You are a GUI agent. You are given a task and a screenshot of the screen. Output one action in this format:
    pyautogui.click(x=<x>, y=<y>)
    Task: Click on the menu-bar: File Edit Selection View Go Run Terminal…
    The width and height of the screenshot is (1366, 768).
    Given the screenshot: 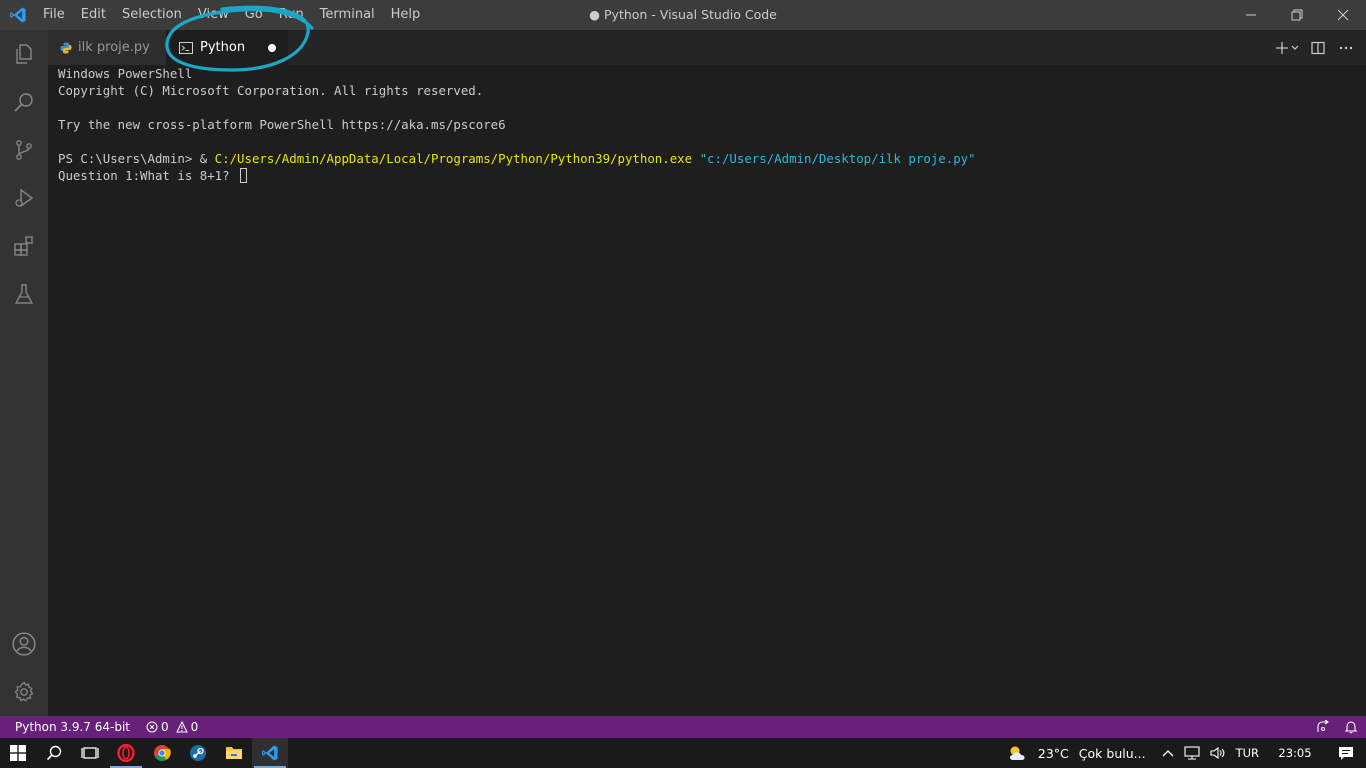 What is the action you would take?
    pyautogui.click(x=231, y=15)
    